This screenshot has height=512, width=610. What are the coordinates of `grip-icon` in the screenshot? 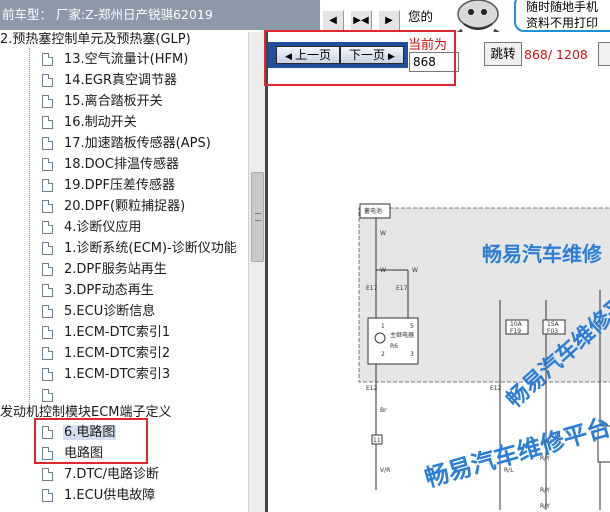 It's located at (258, 217).